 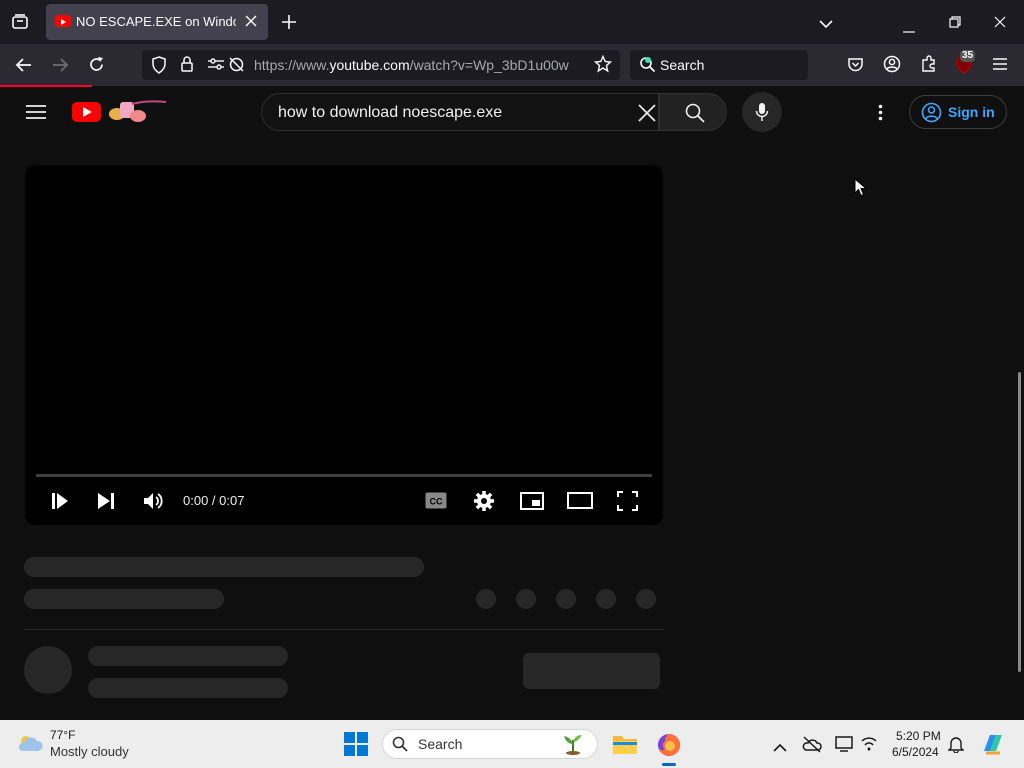 What do you see at coordinates (719, 65) in the screenshot?
I see `browser-search-box` at bounding box center [719, 65].